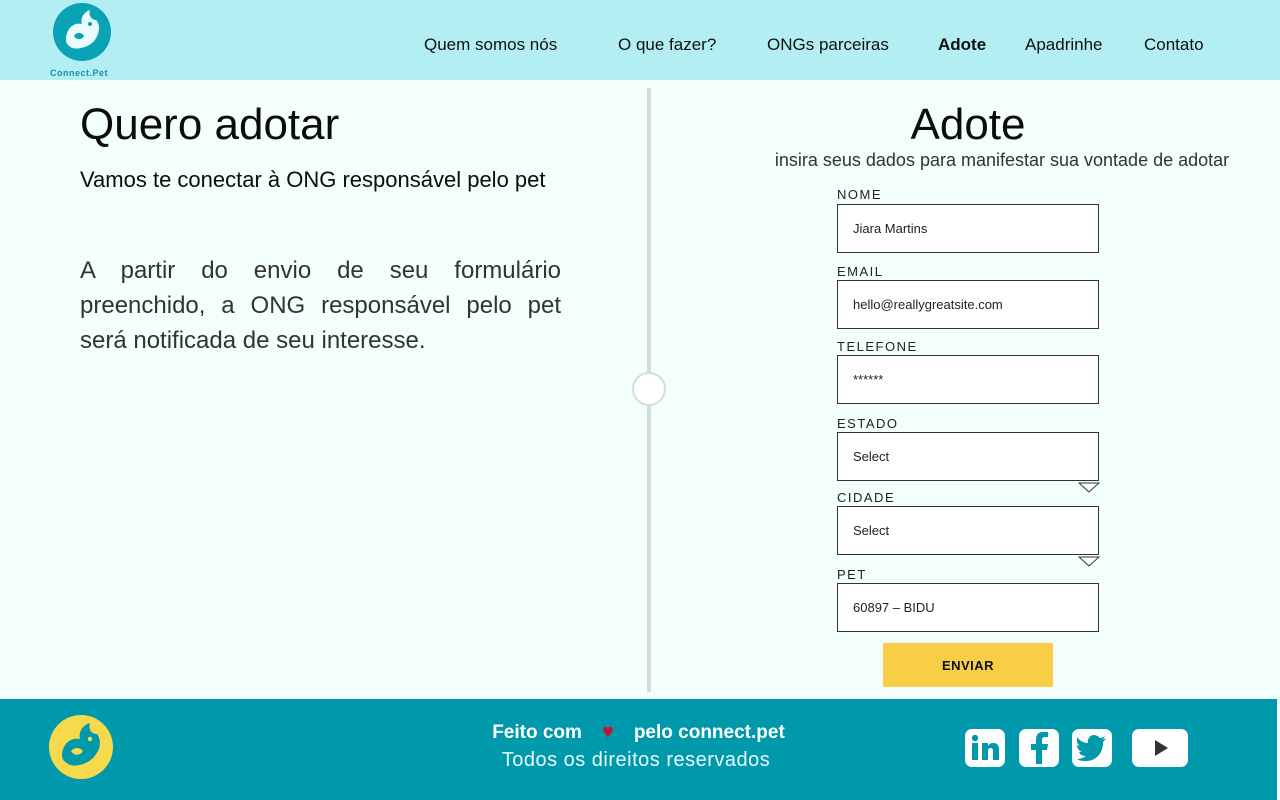 The width and height of the screenshot is (1280, 800). Describe the element at coordinates (968, 228) in the screenshot. I see `nome-field: Jiara Martins` at that location.